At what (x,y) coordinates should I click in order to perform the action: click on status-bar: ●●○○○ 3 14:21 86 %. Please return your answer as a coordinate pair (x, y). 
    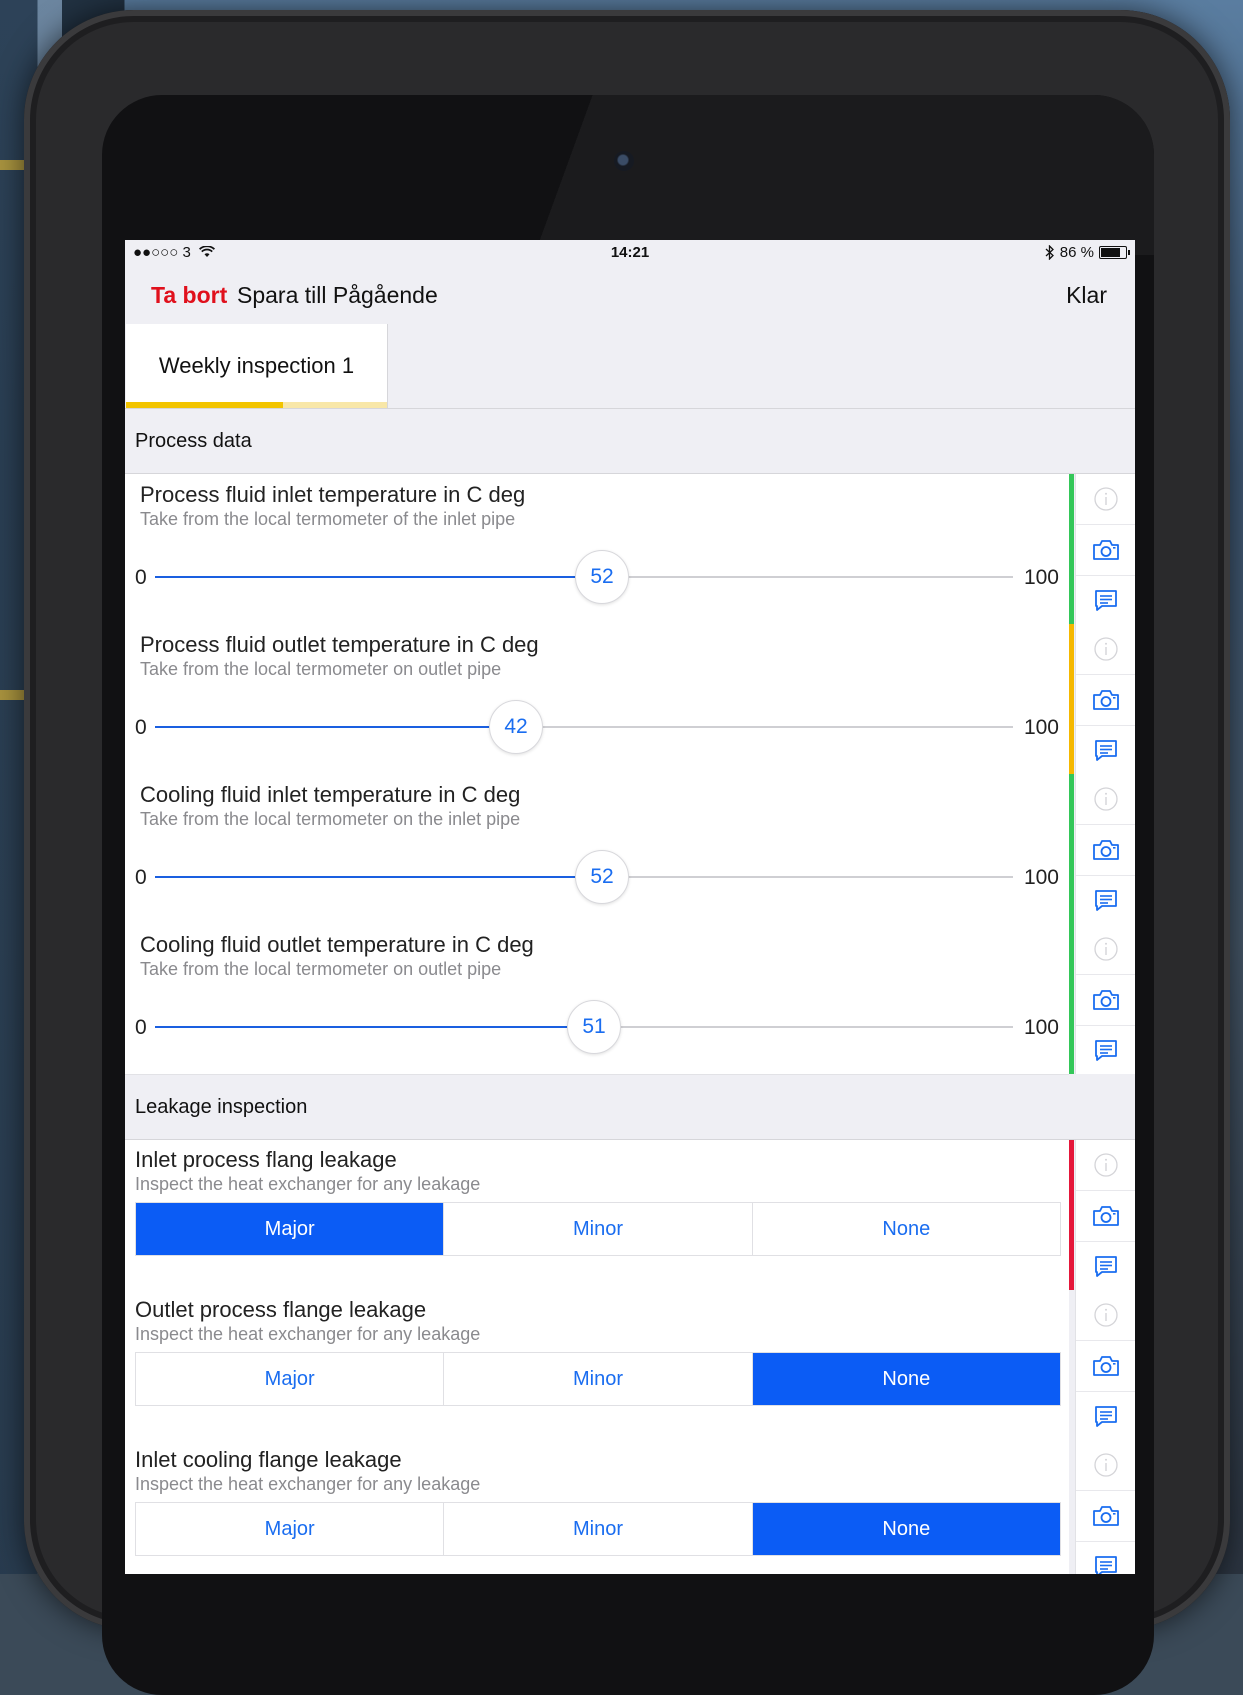
    Looking at the image, I should click on (630, 253).